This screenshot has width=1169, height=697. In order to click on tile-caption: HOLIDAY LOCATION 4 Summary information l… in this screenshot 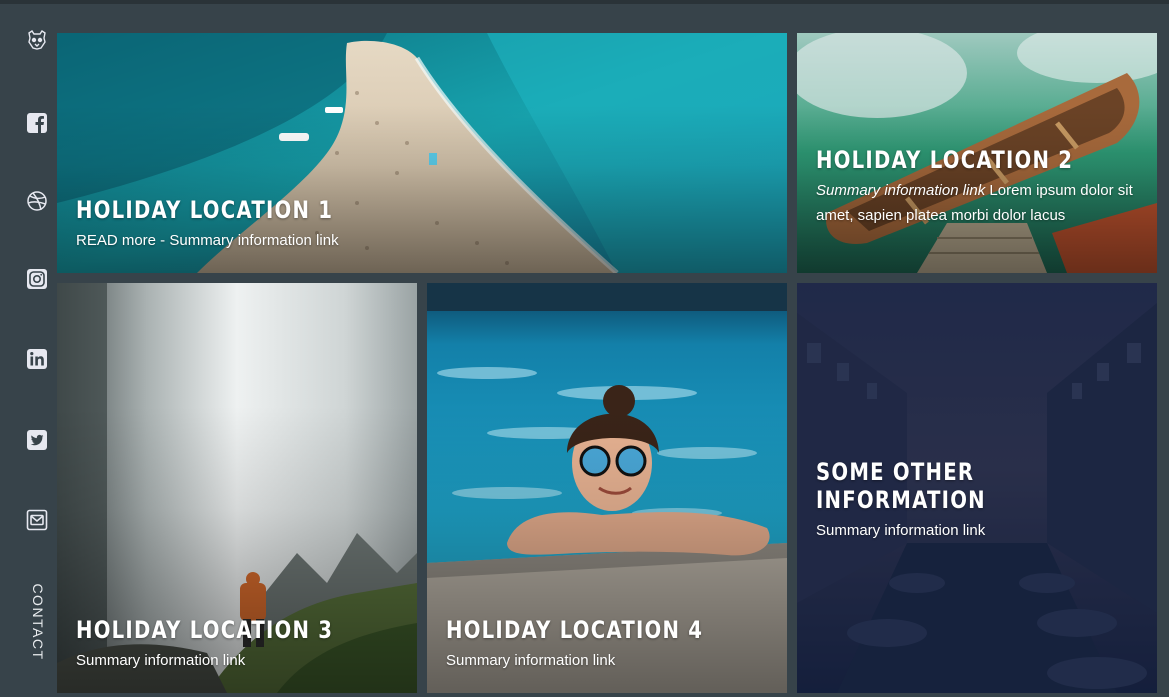, I will do `click(607, 644)`.